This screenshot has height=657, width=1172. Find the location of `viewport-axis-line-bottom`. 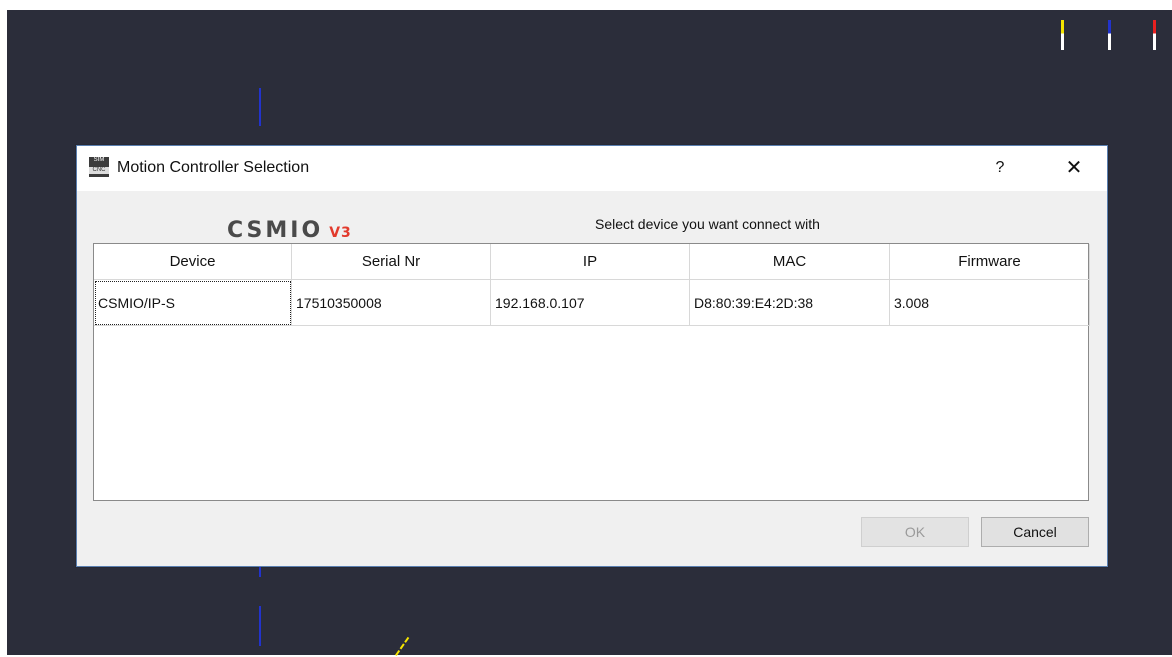

viewport-axis-line-bottom is located at coordinates (260, 626).